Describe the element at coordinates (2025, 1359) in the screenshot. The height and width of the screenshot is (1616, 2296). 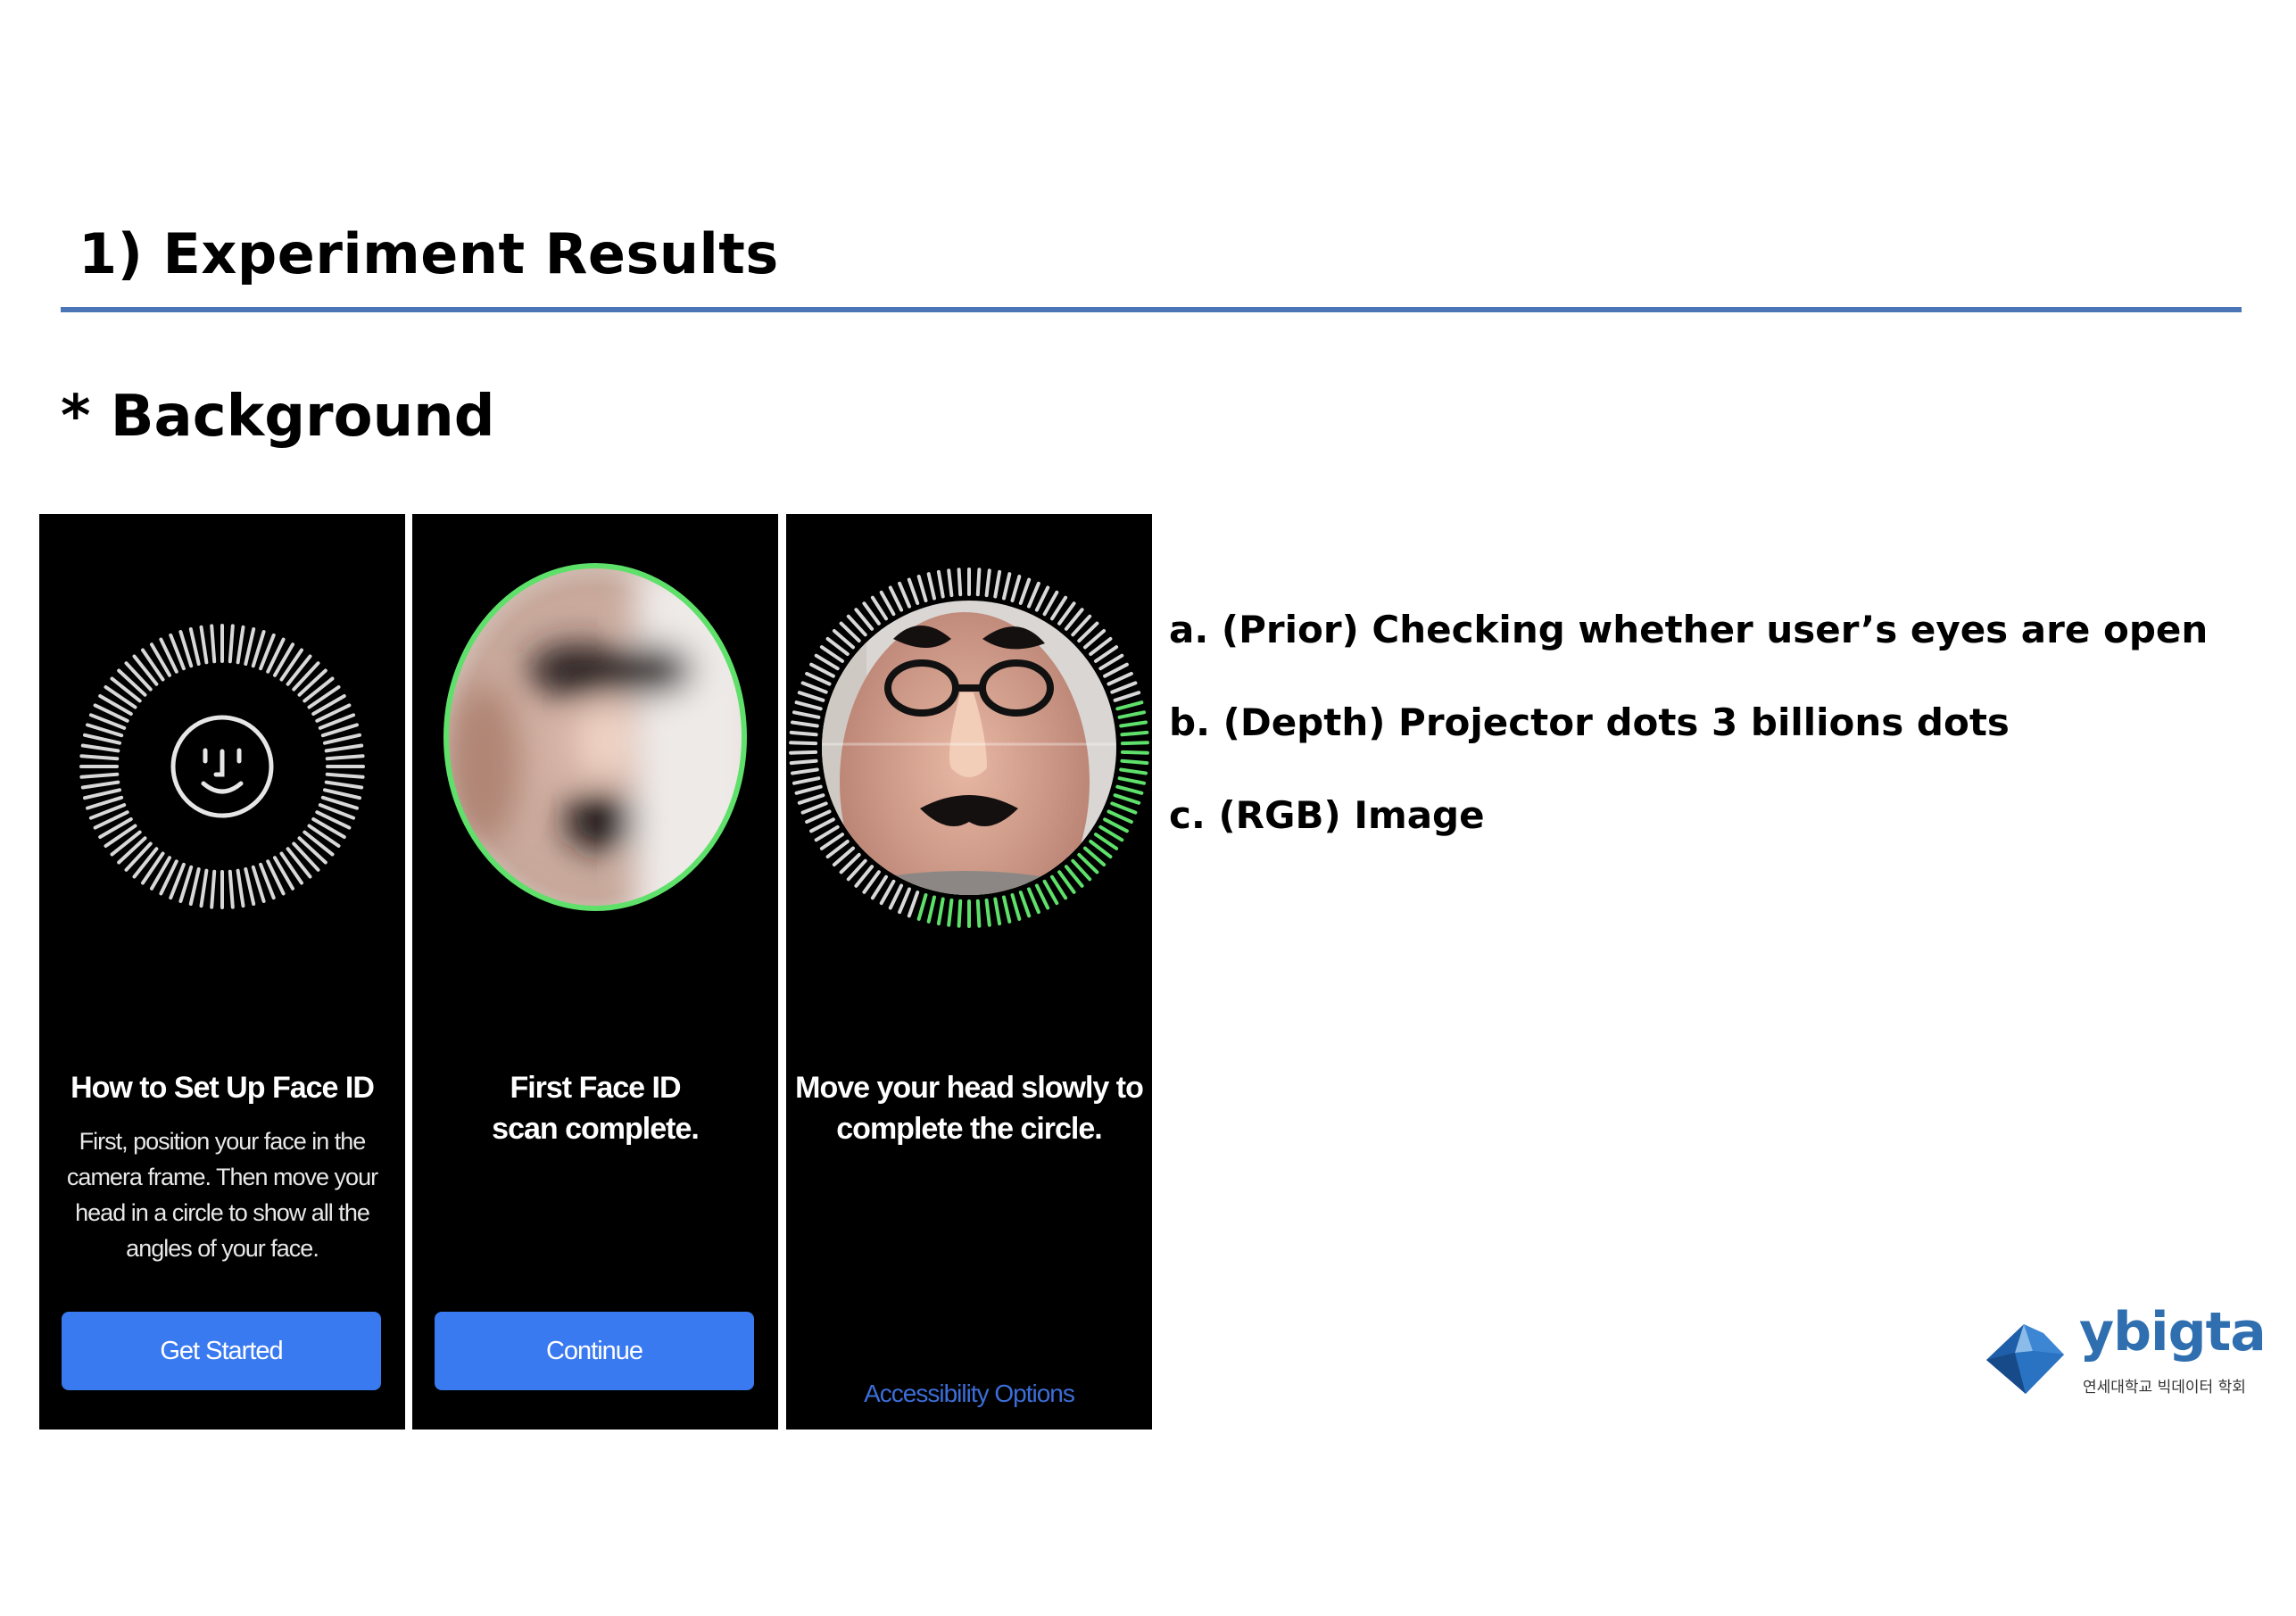
I see `ybigta-logo-icon` at that location.